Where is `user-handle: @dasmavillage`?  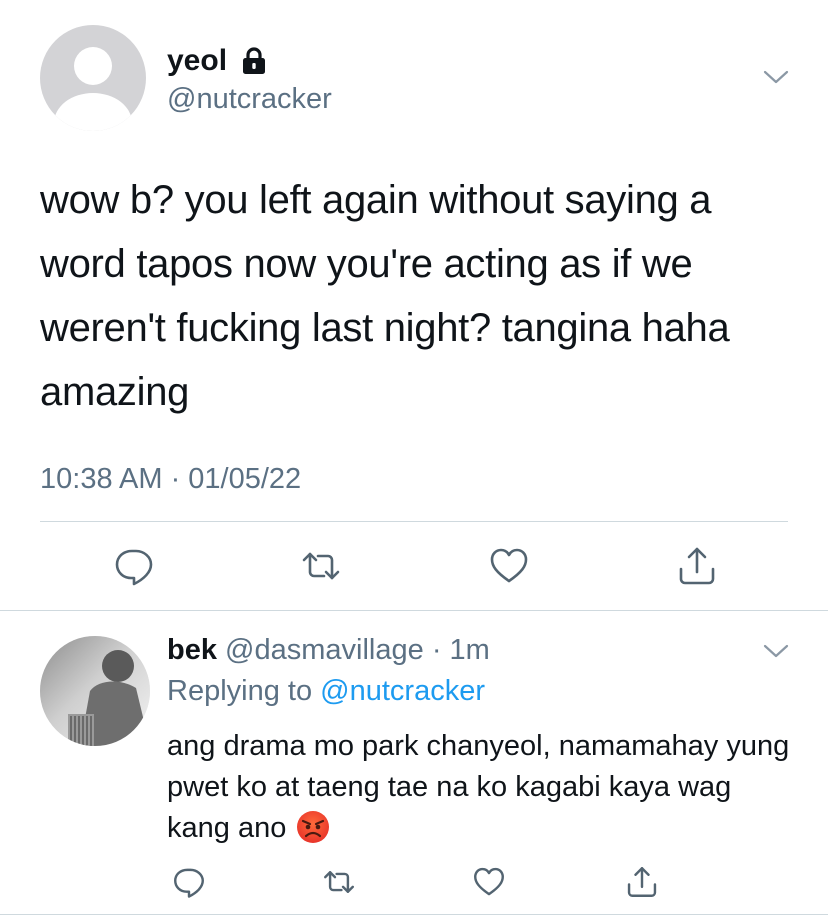 user-handle: @dasmavillage is located at coordinates (324, 650).